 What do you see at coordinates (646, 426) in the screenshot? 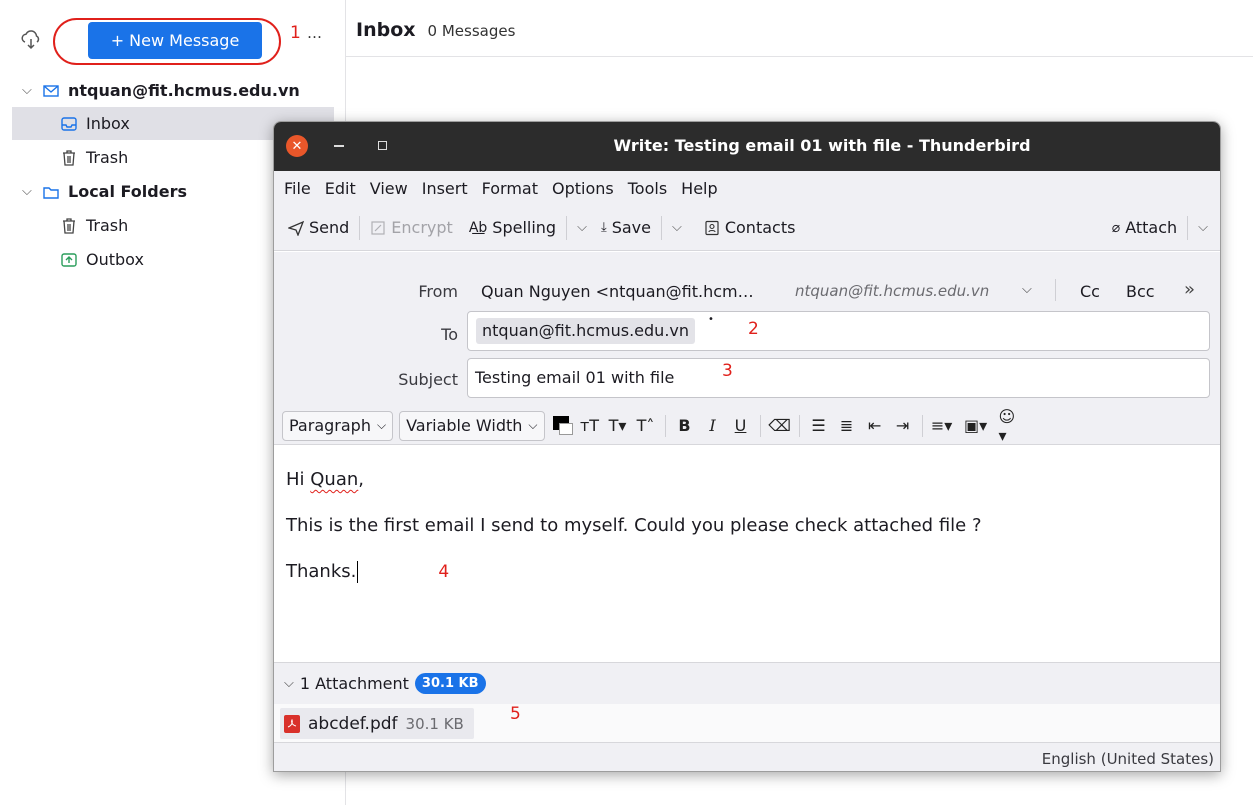
I see `superscript-icon: T˄` at bounding box center [646, 426].